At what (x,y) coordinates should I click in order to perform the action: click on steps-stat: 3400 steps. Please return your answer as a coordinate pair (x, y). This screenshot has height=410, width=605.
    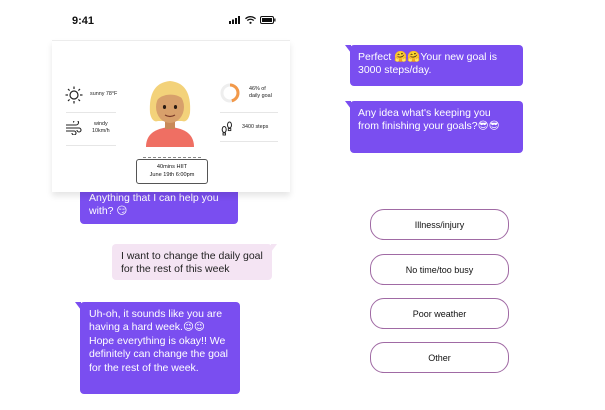
    Looking at the image, I should click on (244, 128).